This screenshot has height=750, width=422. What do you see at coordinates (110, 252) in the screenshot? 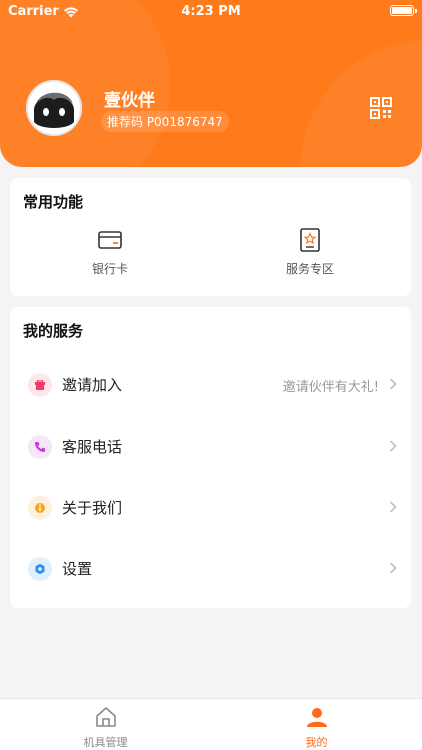
I see `bank-card-button: 银行卡` at bounding box center [110, 252].